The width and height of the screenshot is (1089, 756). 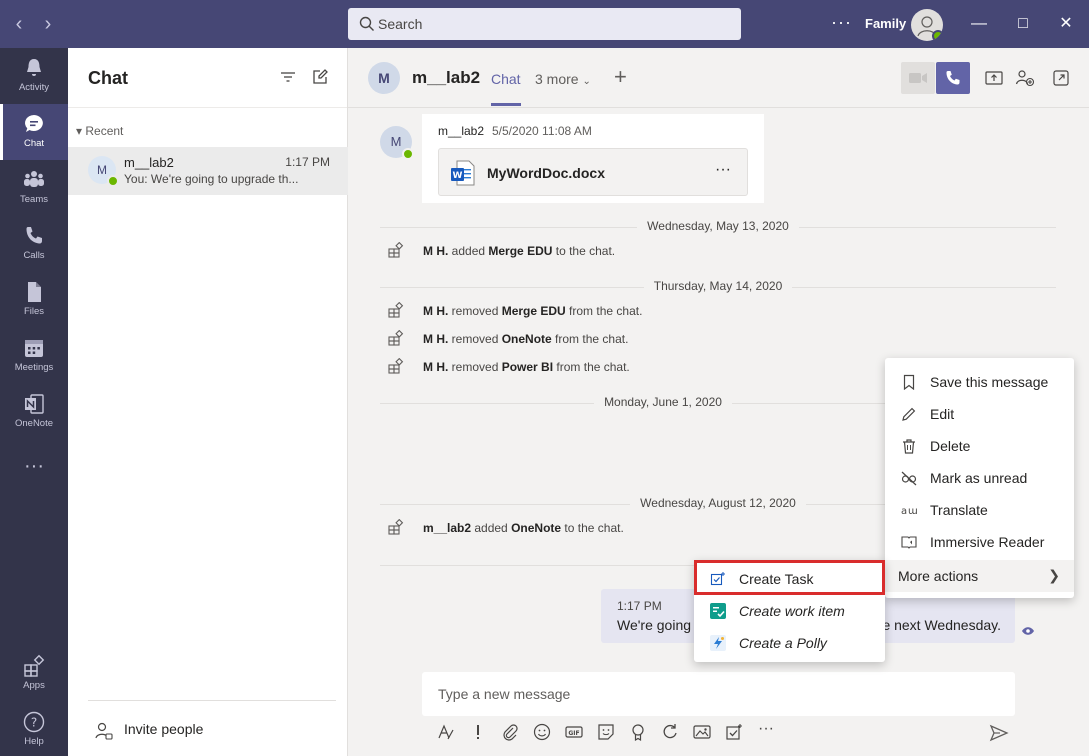 I want to click on menu-item-label: Translate, so click(x=959, y=510).